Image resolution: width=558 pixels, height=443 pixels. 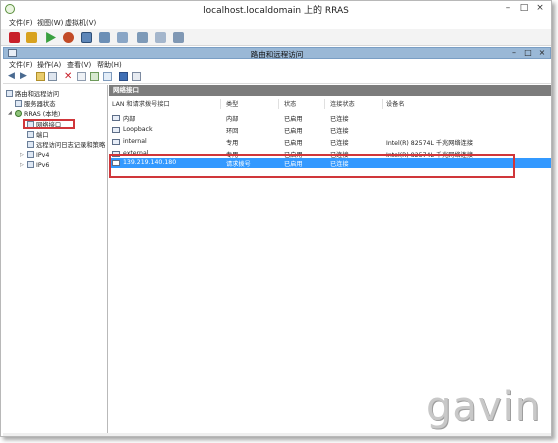 I want to click on help-icon, so click(x=123, y=76).